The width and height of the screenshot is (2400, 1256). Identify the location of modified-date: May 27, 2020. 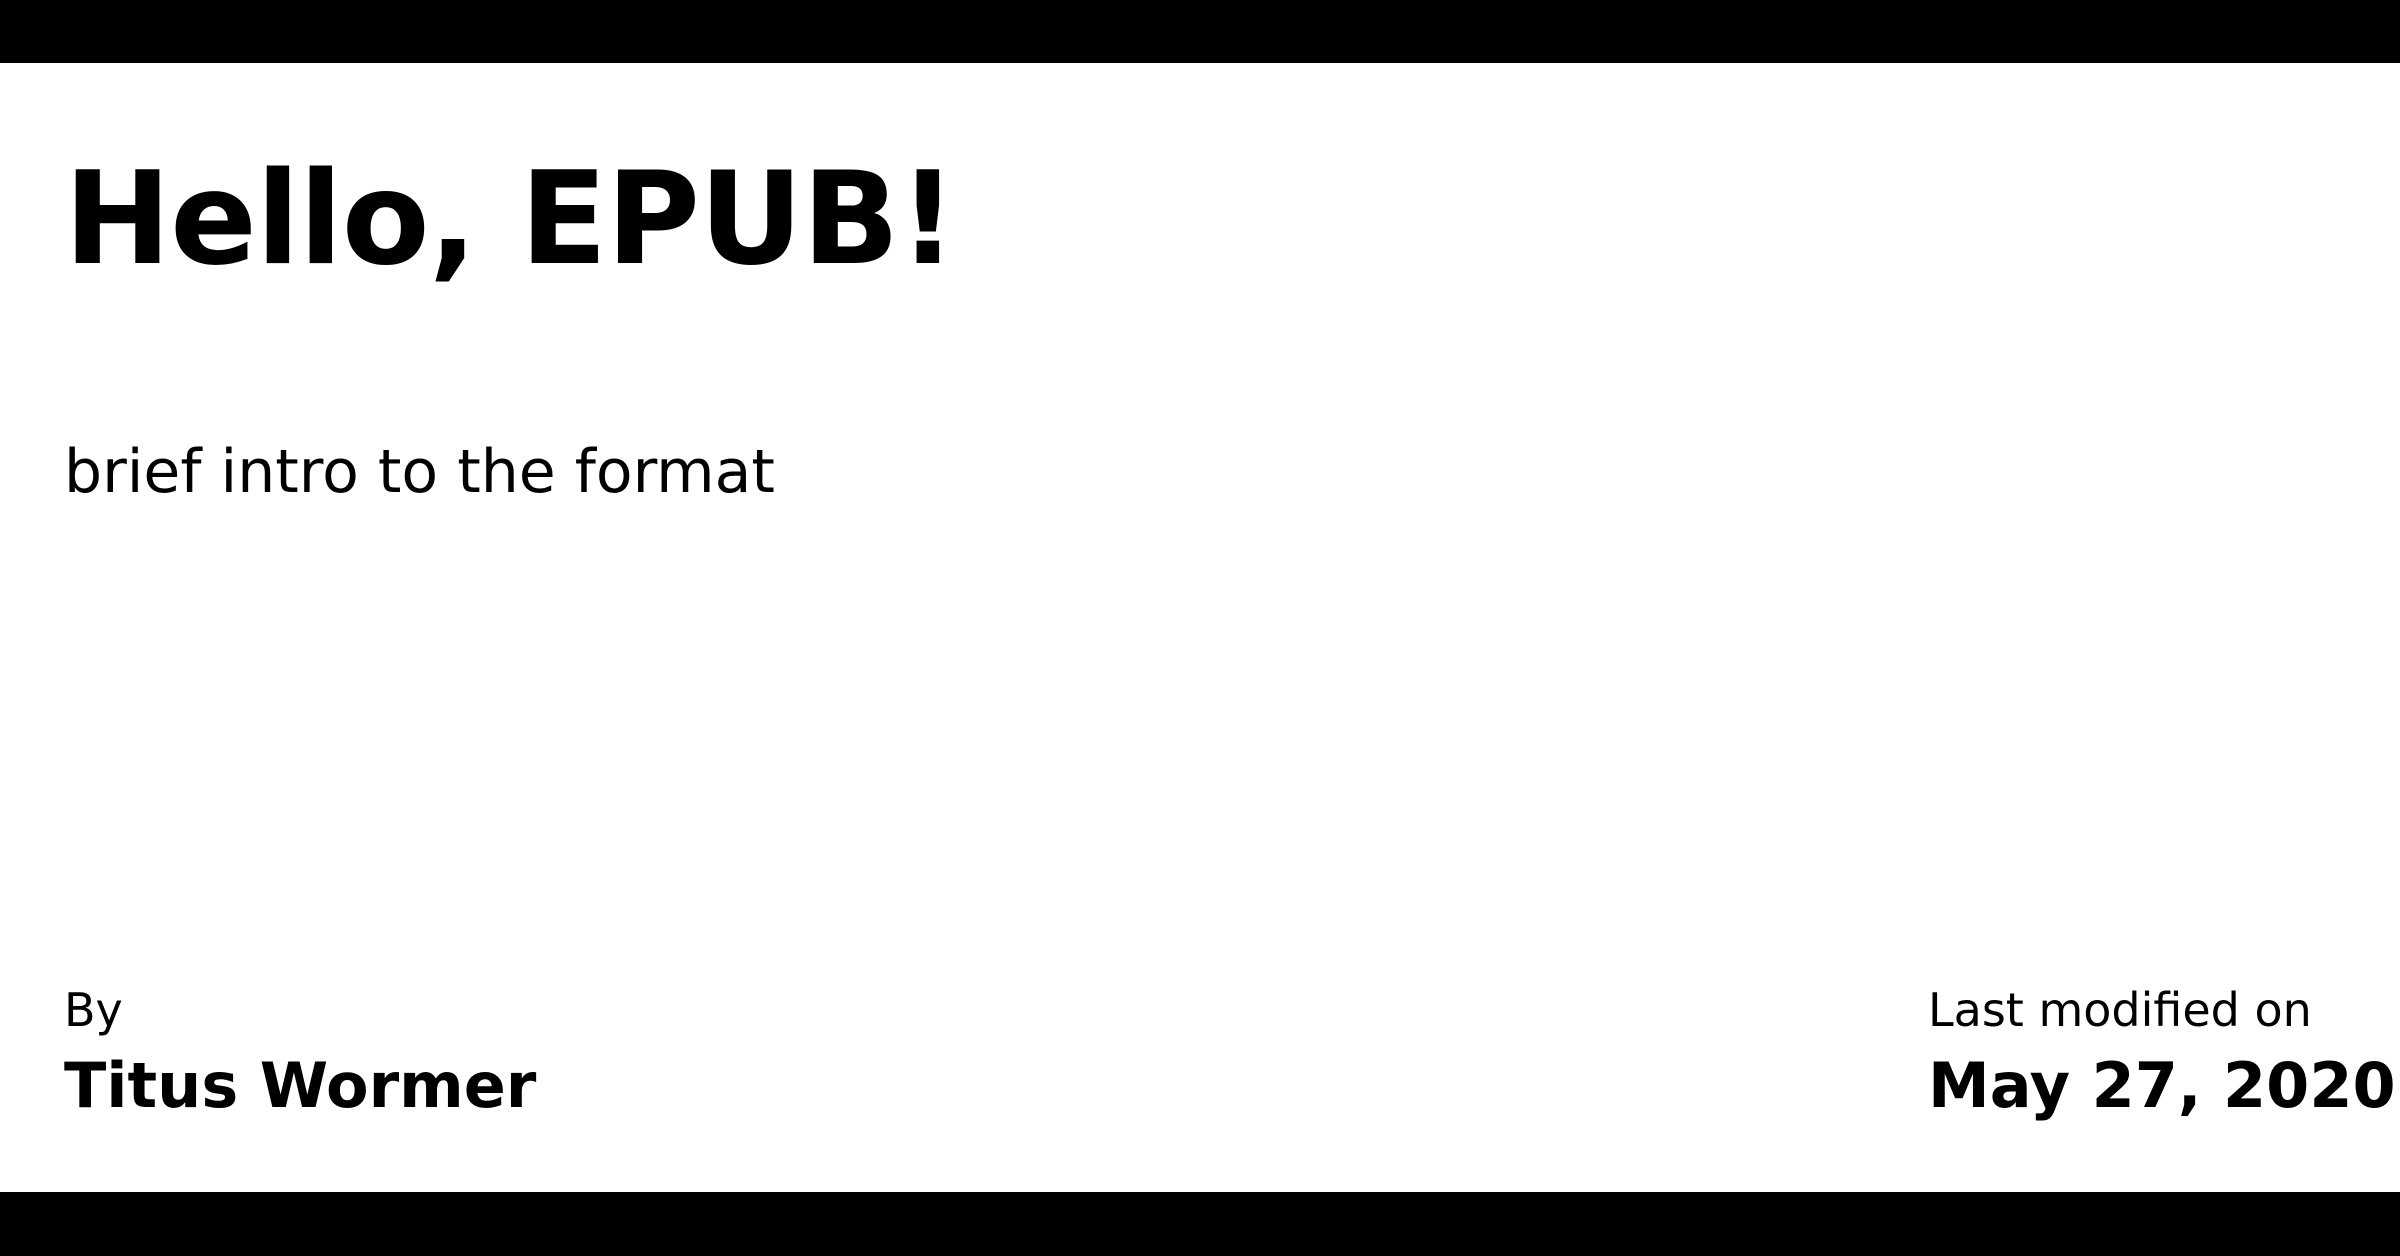
(2162, 1085).